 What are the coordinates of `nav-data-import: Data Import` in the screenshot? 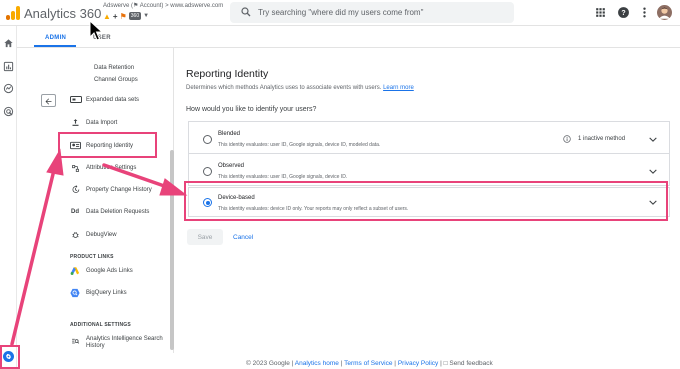 It's located at (101, 123).